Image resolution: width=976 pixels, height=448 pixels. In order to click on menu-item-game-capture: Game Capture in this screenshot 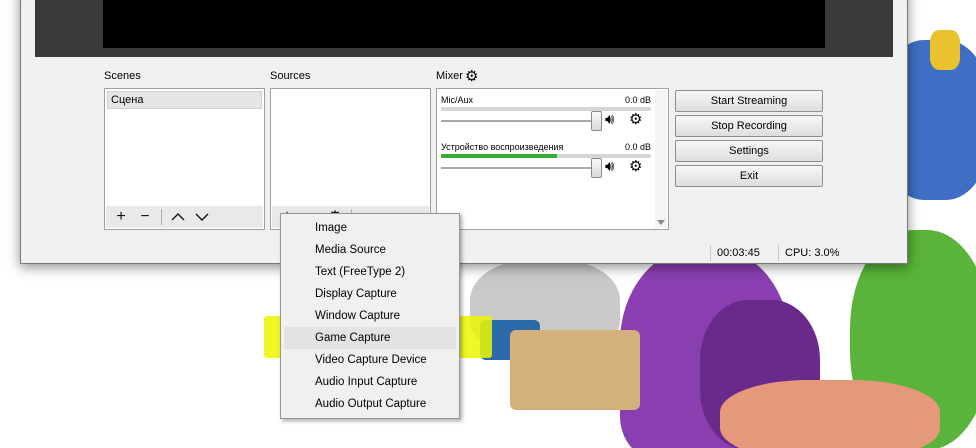, I will do `click(370, 338)`.